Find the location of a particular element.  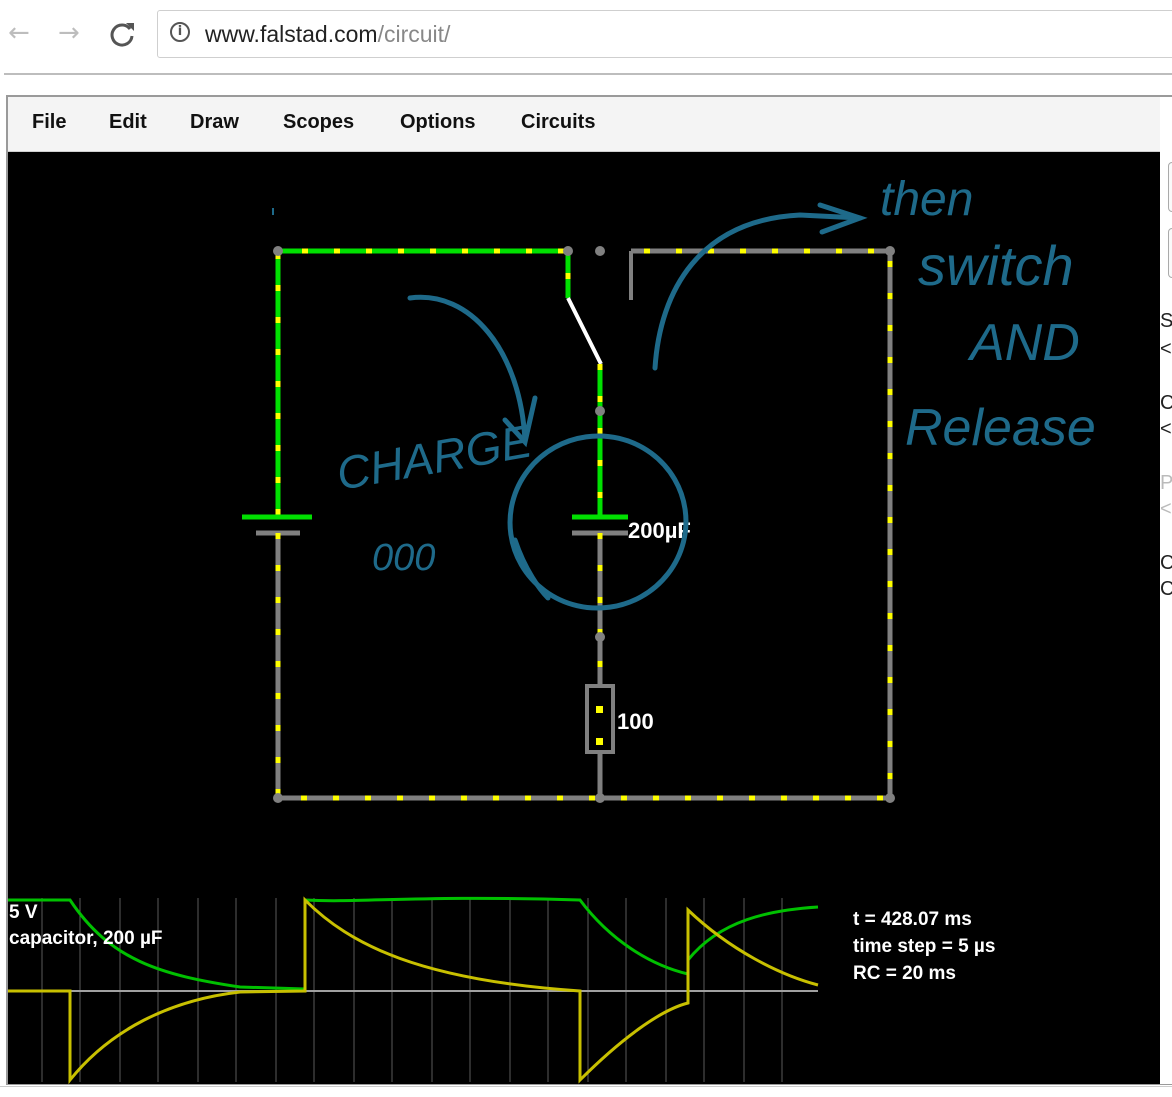

capacitor-label: 200µF is located at coordinates (659, 530).